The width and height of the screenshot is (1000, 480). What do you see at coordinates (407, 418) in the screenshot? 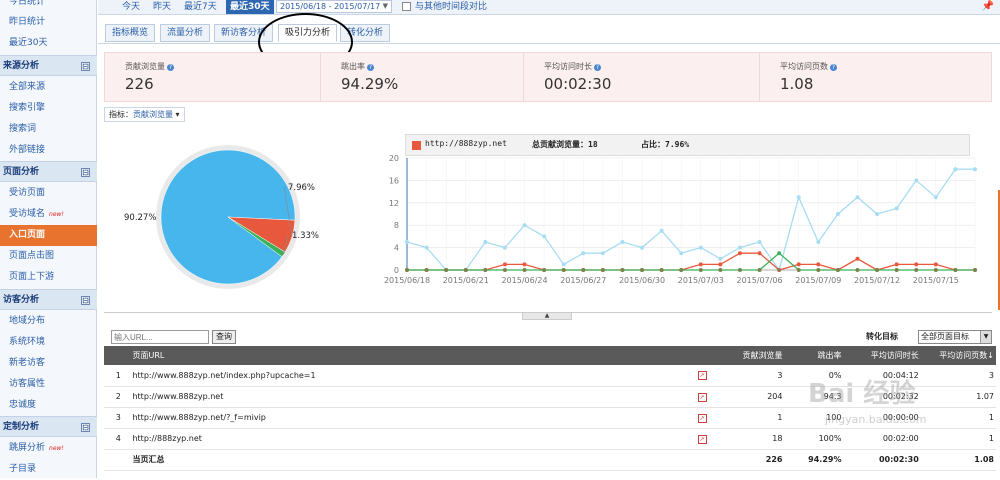
I see `page-url-link: http://www.888zyp.net/?_f=mivip` at bounding box center [407, 418].